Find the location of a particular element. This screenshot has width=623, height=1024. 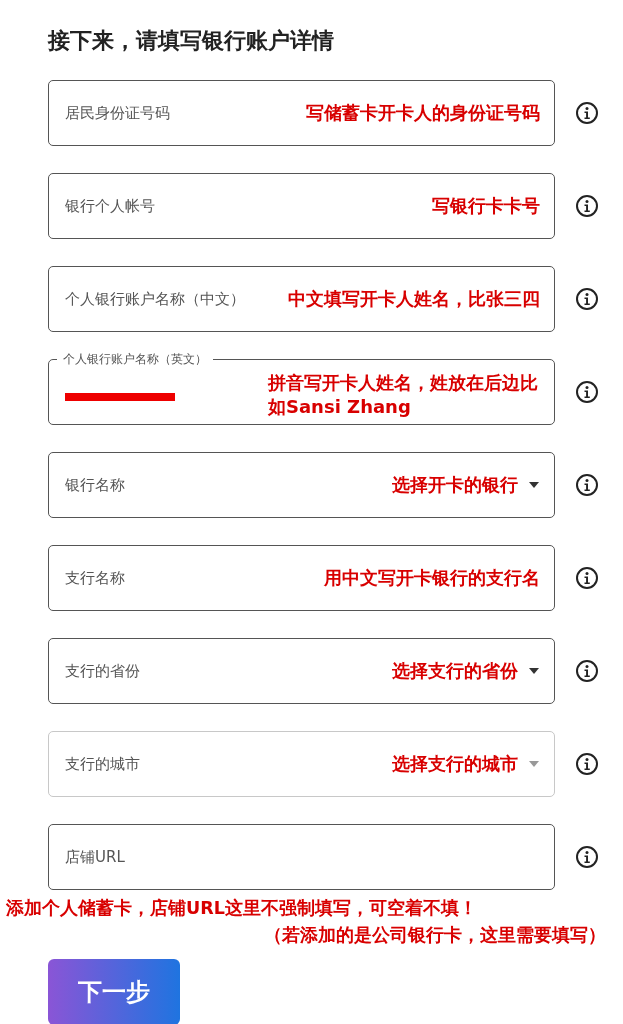

input-field: 个人银行账户名称（英文） 拼音写开卡人姓名，姓放在后边比如Sansi Zhang is located at coordinates (301, 388).